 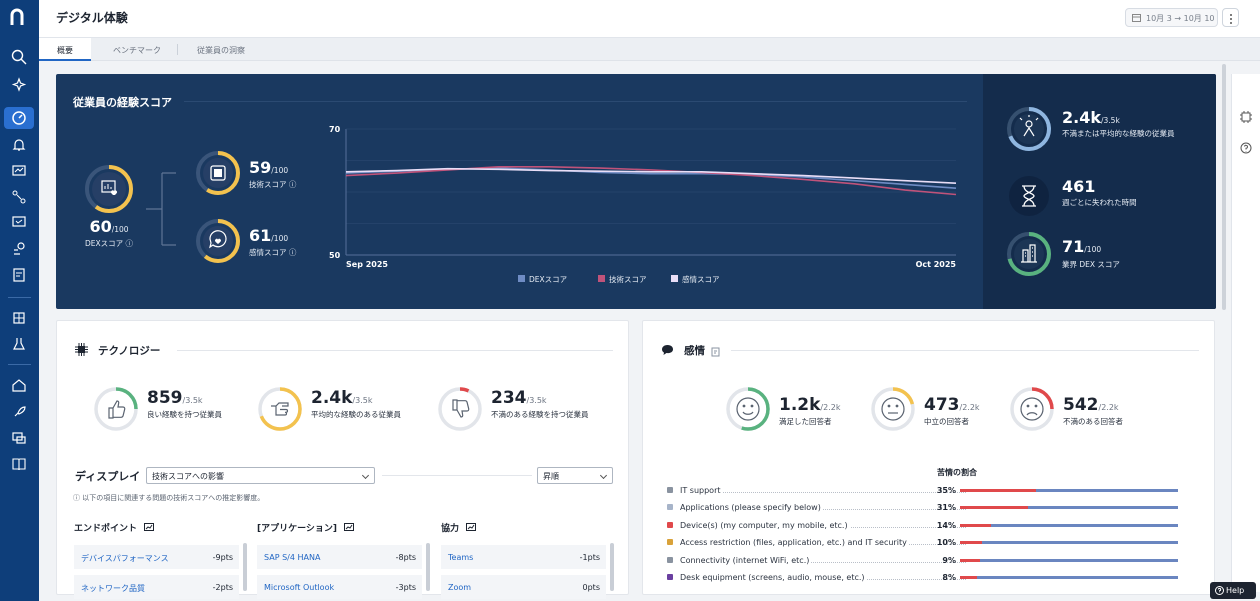 I want to click on impact-item-name: デバイスパフォーマンス, so click(x=125, y=558).